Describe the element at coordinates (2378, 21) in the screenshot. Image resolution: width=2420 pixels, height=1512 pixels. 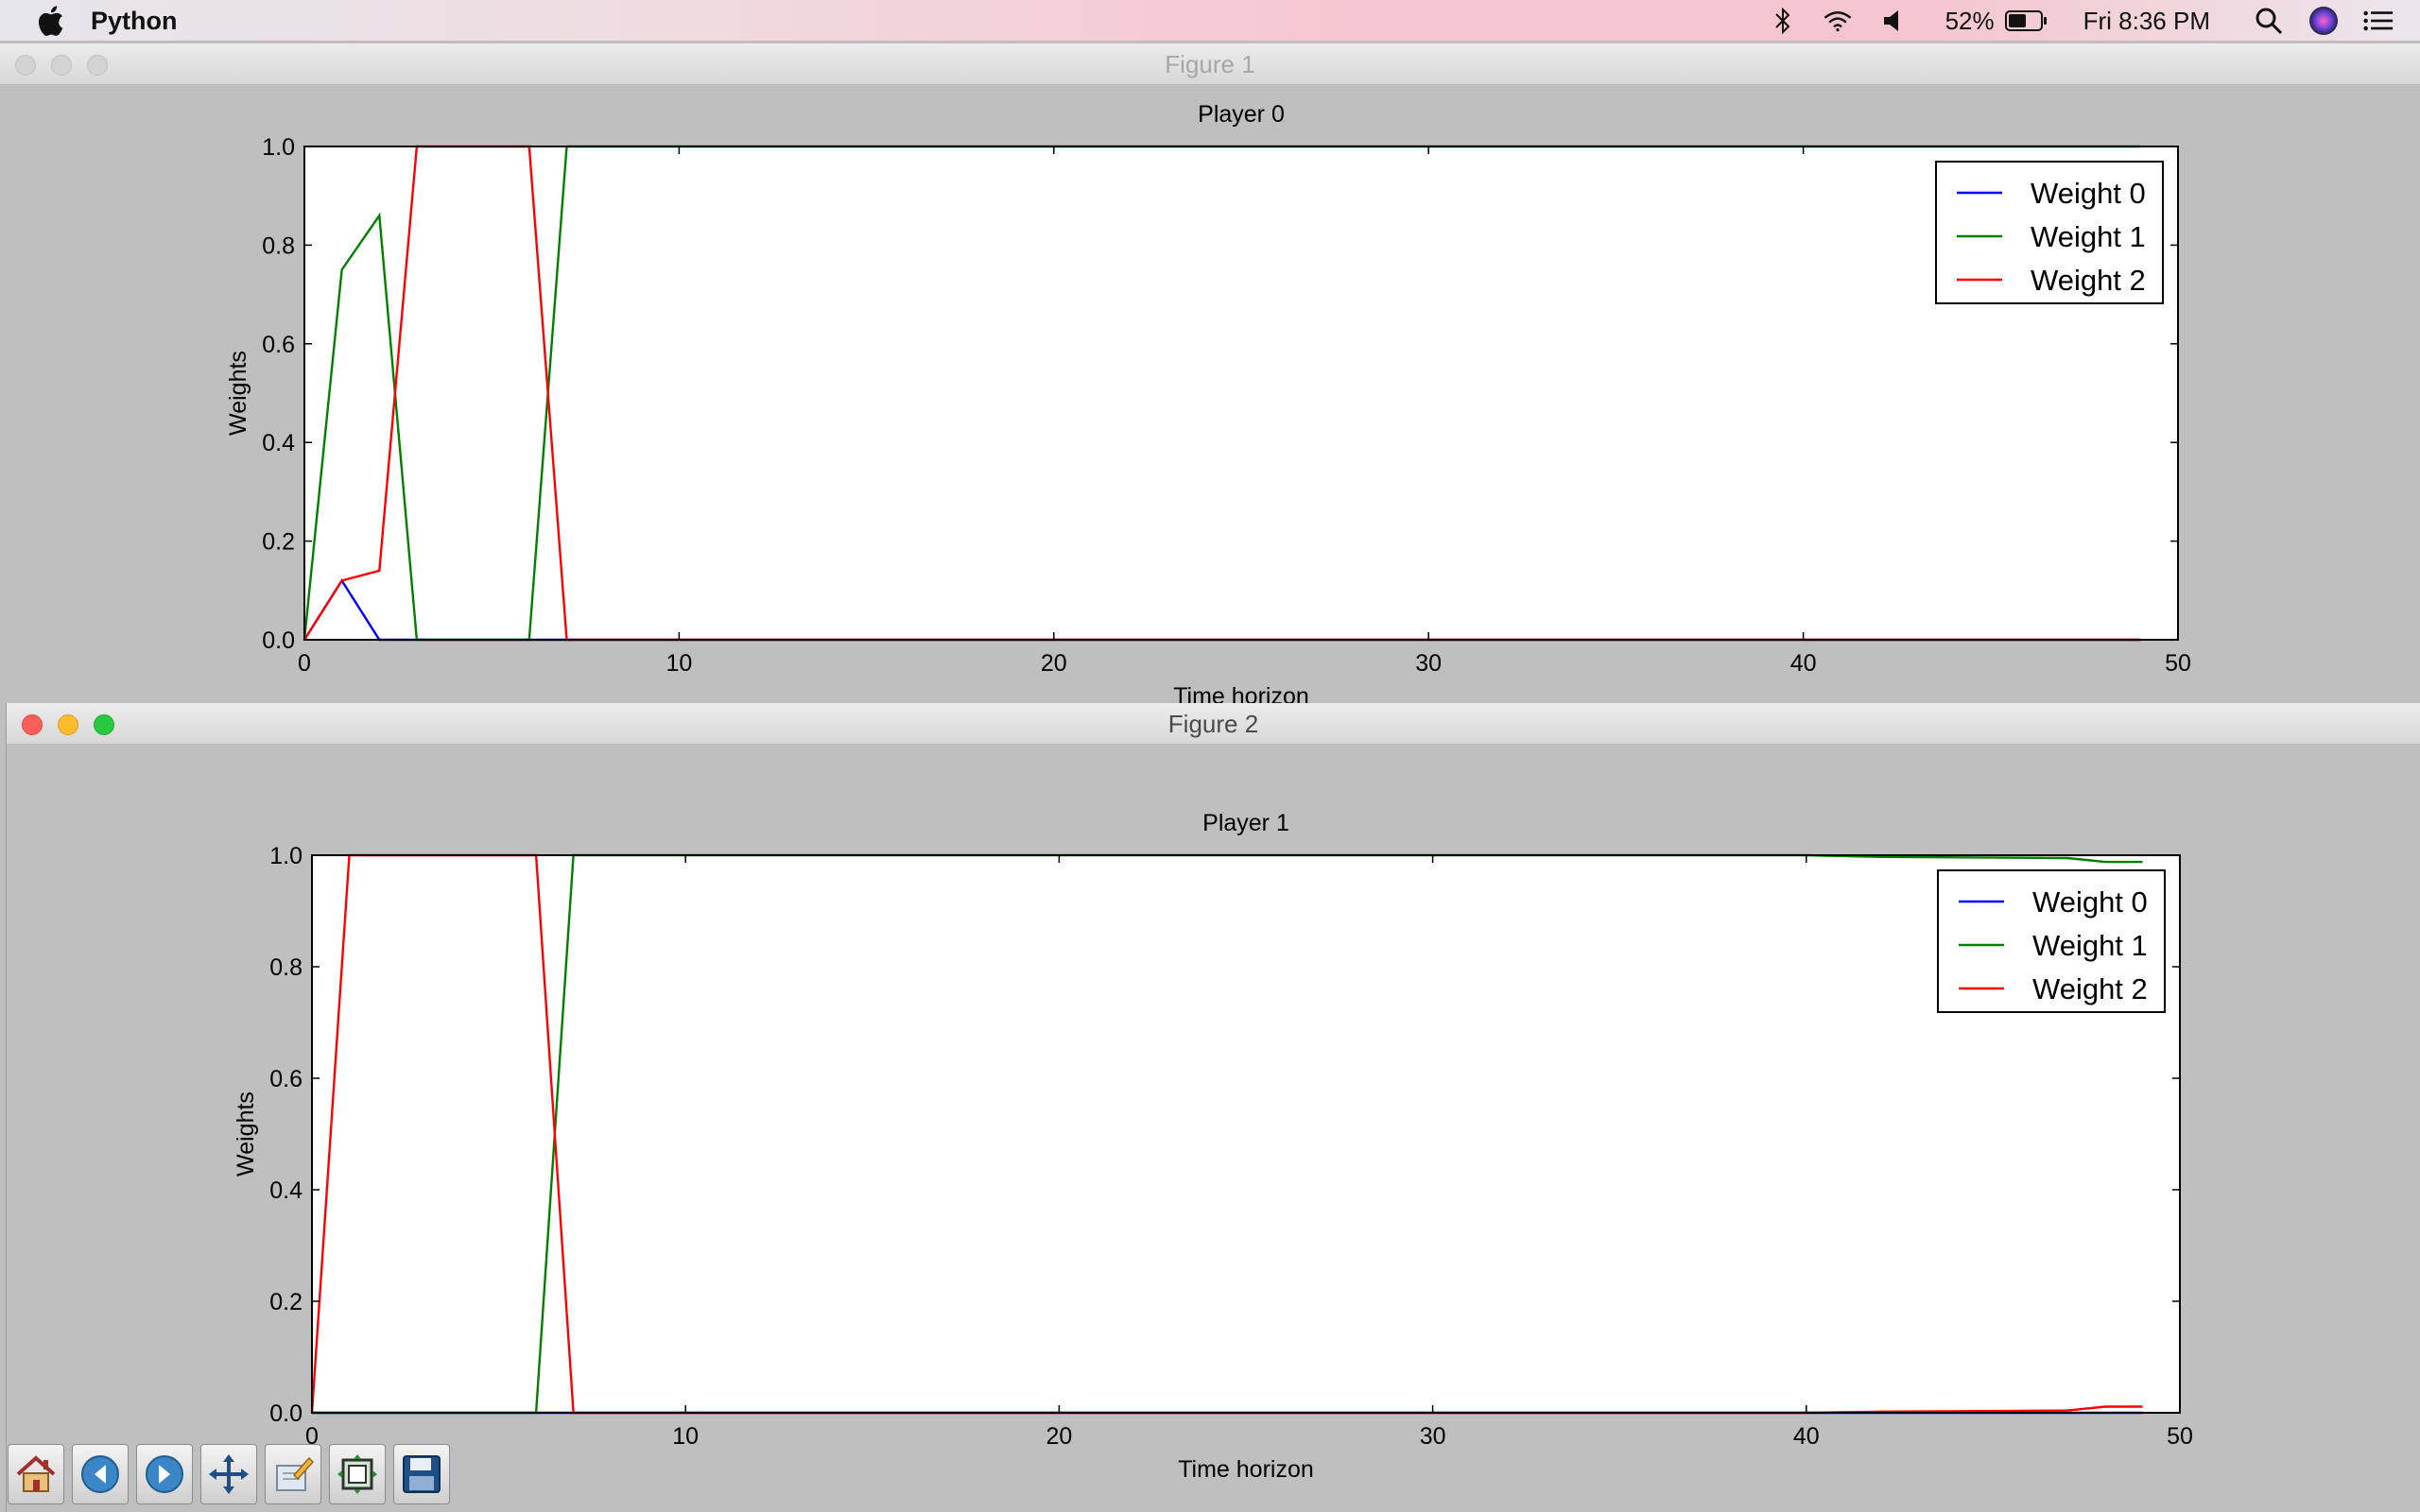
I see `notification-center-icon` at that location.